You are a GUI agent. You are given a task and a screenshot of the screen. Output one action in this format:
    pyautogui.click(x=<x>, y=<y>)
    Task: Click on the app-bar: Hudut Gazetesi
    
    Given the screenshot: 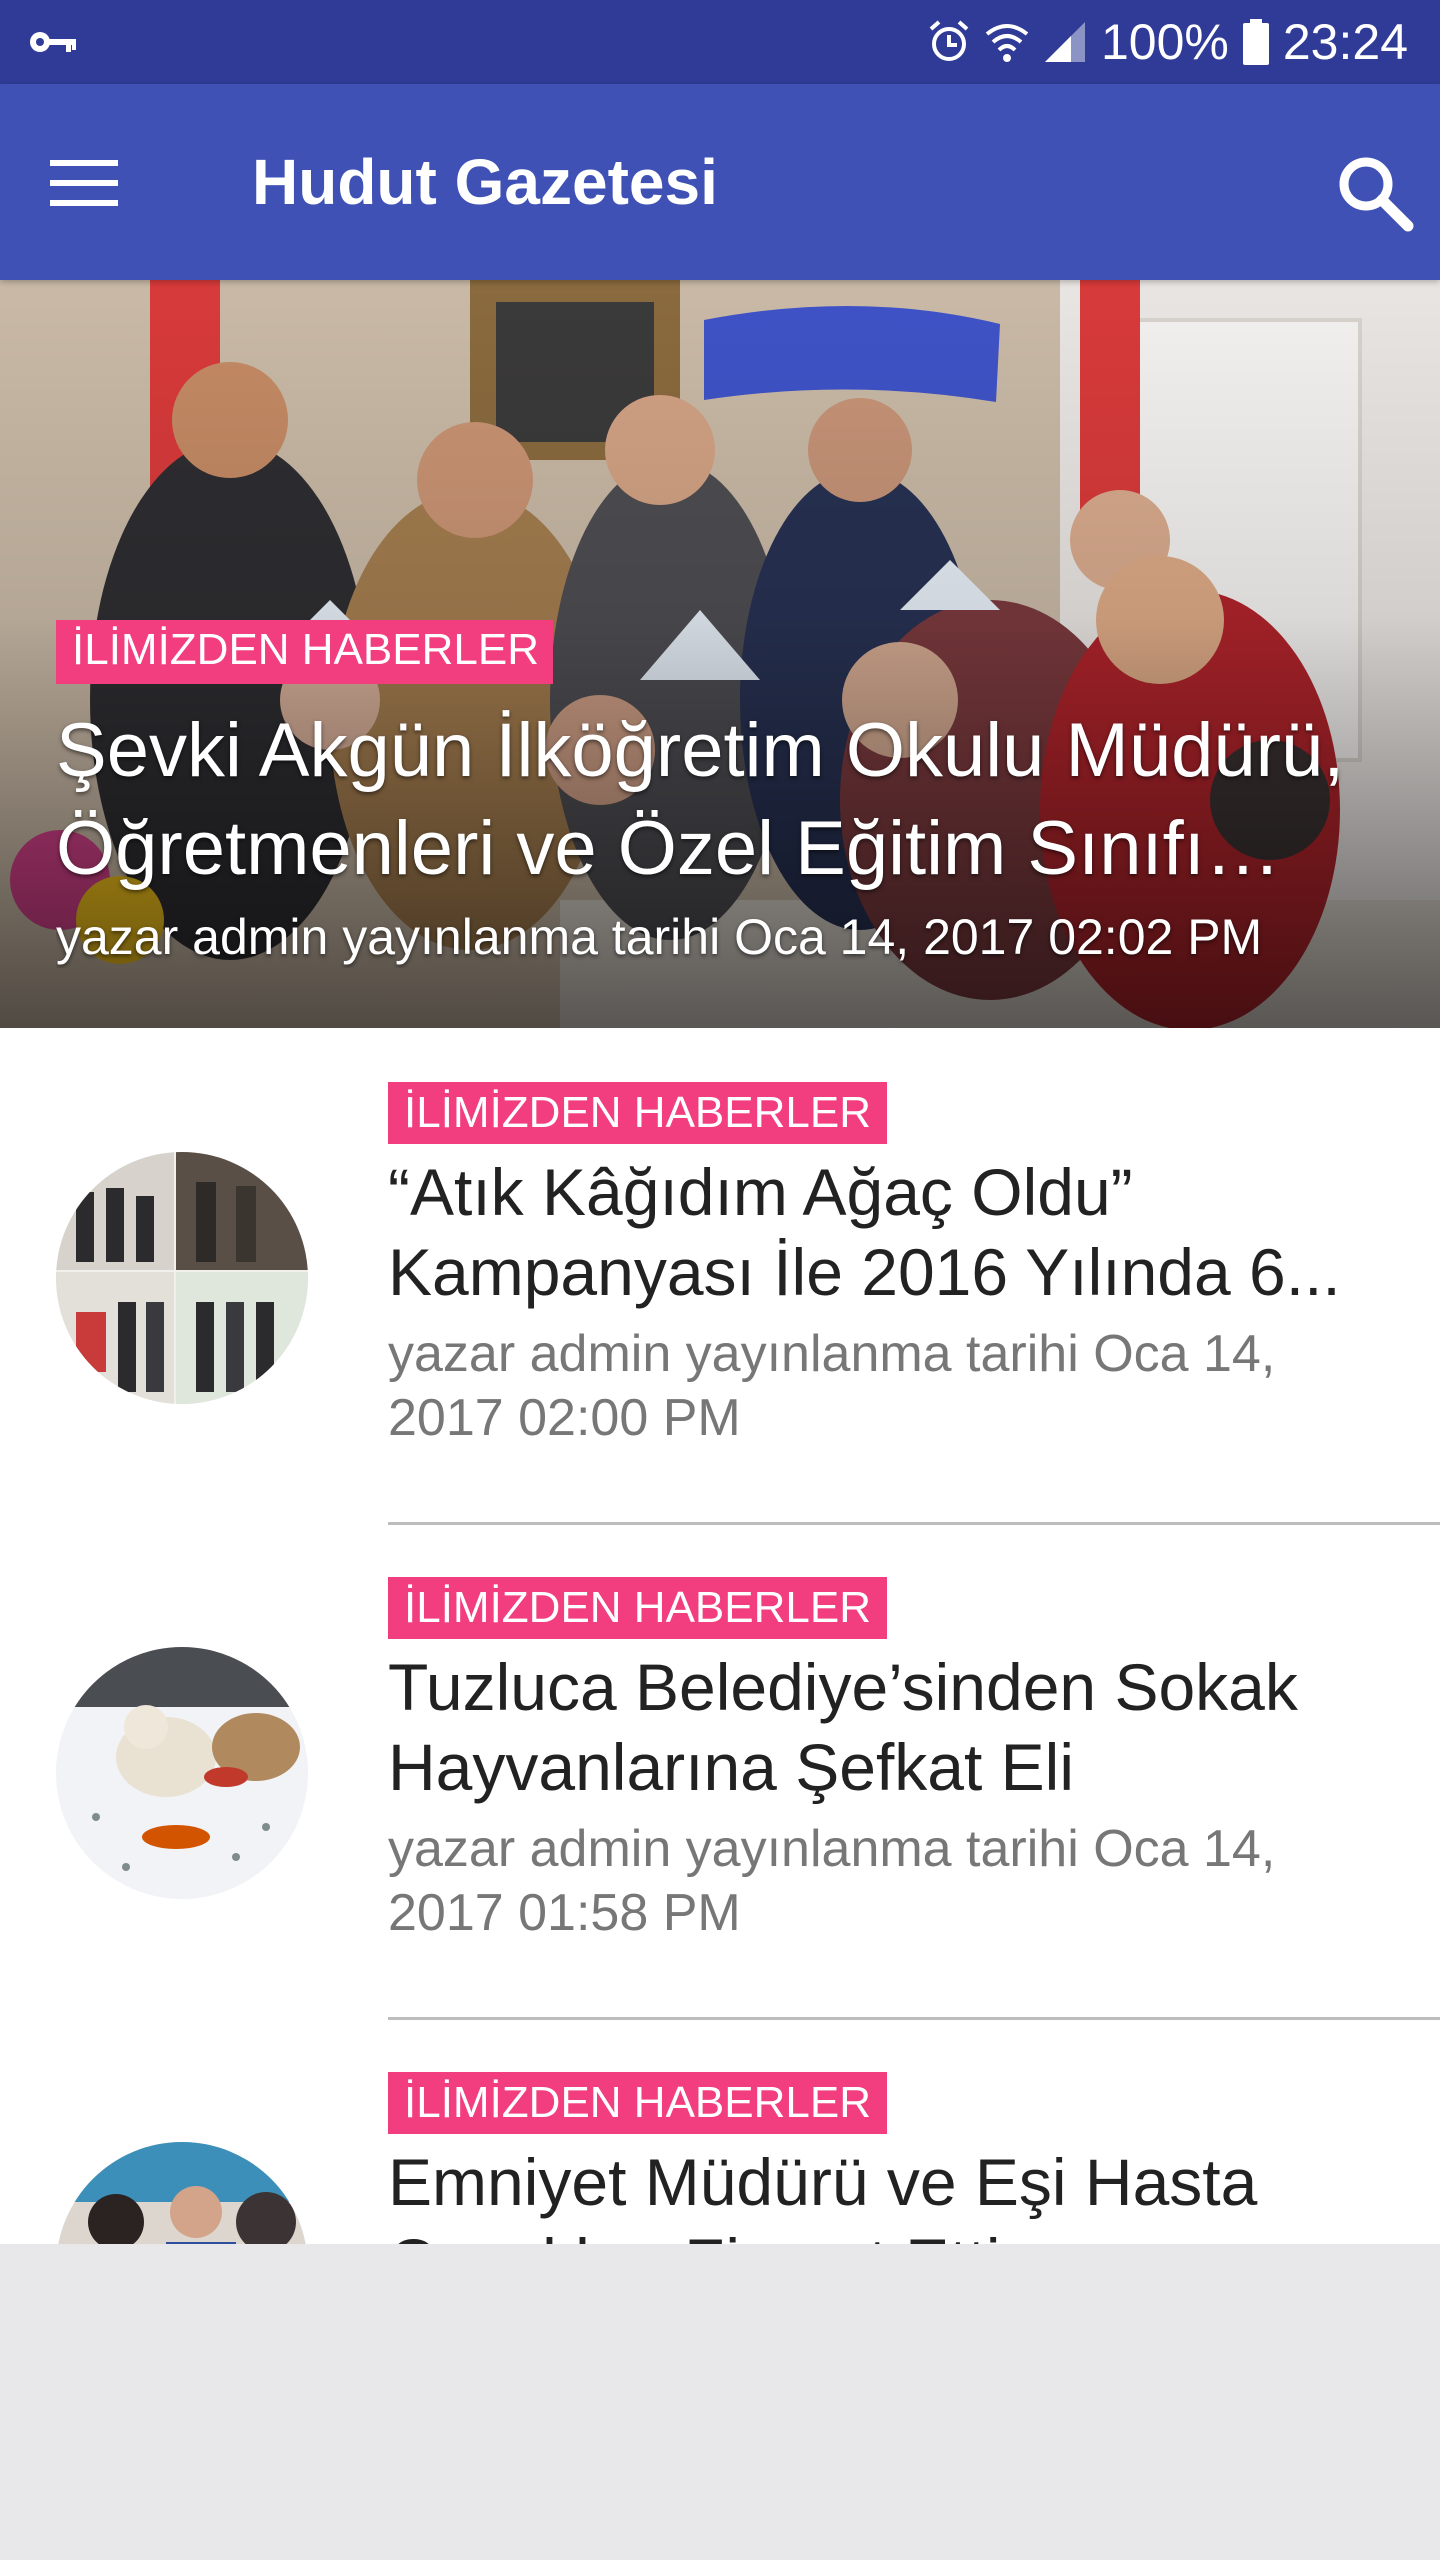 What is the action you would take?
    pyautogui.click(x=720, y=182)
    